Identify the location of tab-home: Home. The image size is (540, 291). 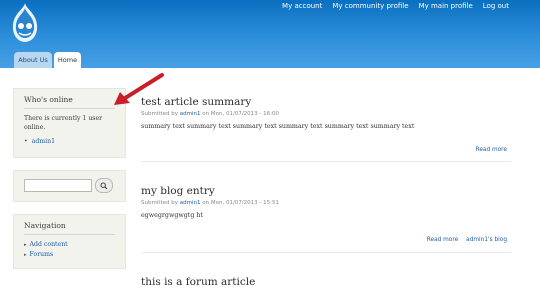
(67, 60).